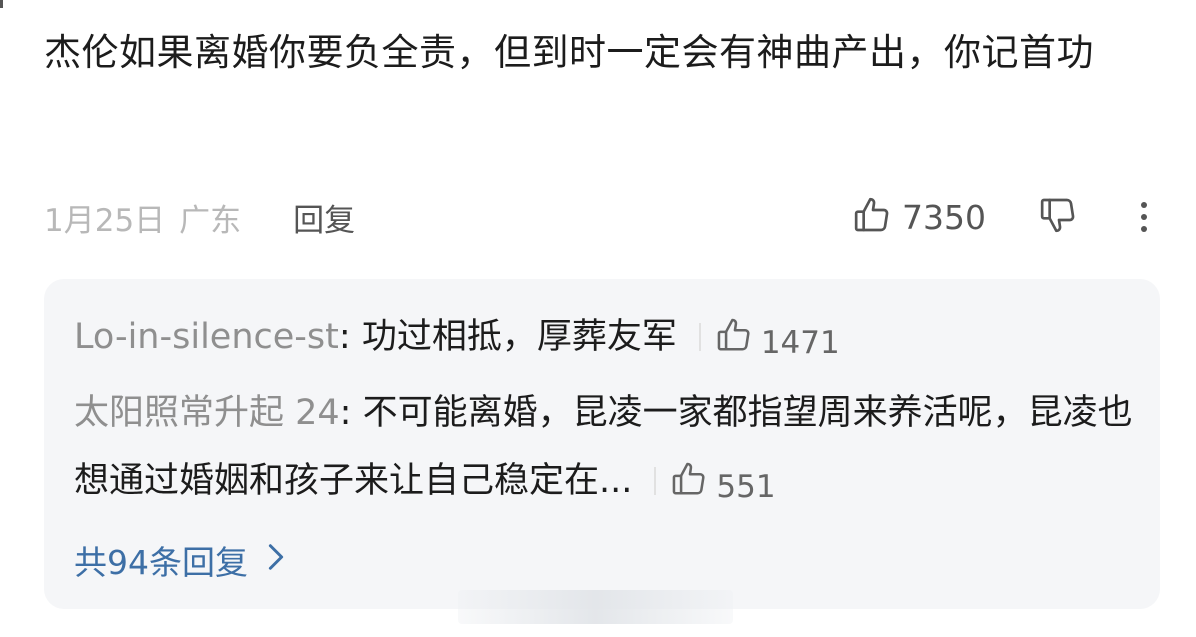 Image resolution: width=1196 pixels, height=637 pixels. What do you see at coordinates (207, 413) in the screenshot?
I see `reply-username: 太阳照常升起 24` at bounding box center [207, 413].